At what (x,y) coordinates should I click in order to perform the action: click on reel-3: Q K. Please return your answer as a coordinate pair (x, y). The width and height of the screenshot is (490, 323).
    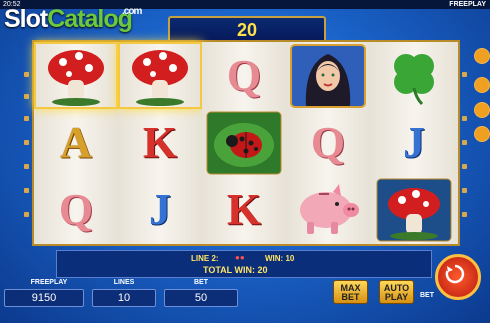
    Looking at the image, I should click on (244, 143).